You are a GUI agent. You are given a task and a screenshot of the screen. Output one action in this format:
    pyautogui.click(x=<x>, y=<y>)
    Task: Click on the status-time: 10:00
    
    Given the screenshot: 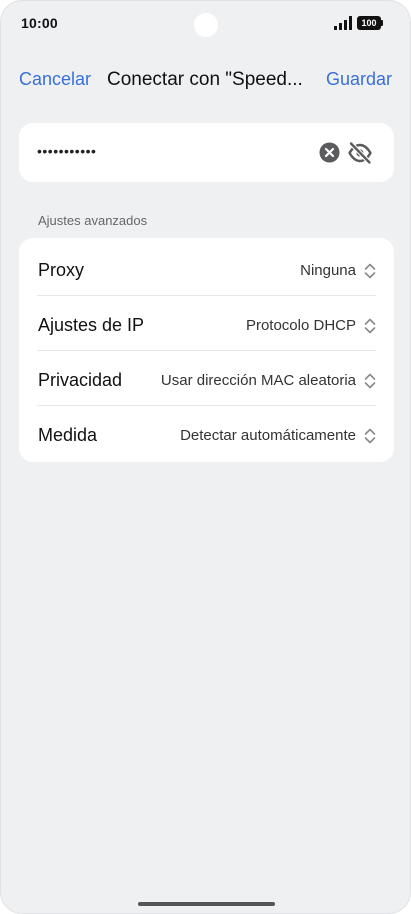 What is the action you would take?
    pyautogui.click(x=39, y=23)
    